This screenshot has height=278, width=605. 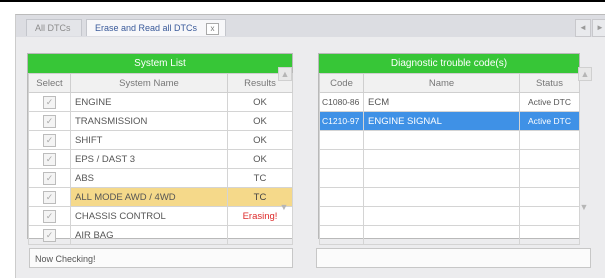 I want to click on tab-erase-label: Erase and Read all DTCs, so click(x=146, y=28).